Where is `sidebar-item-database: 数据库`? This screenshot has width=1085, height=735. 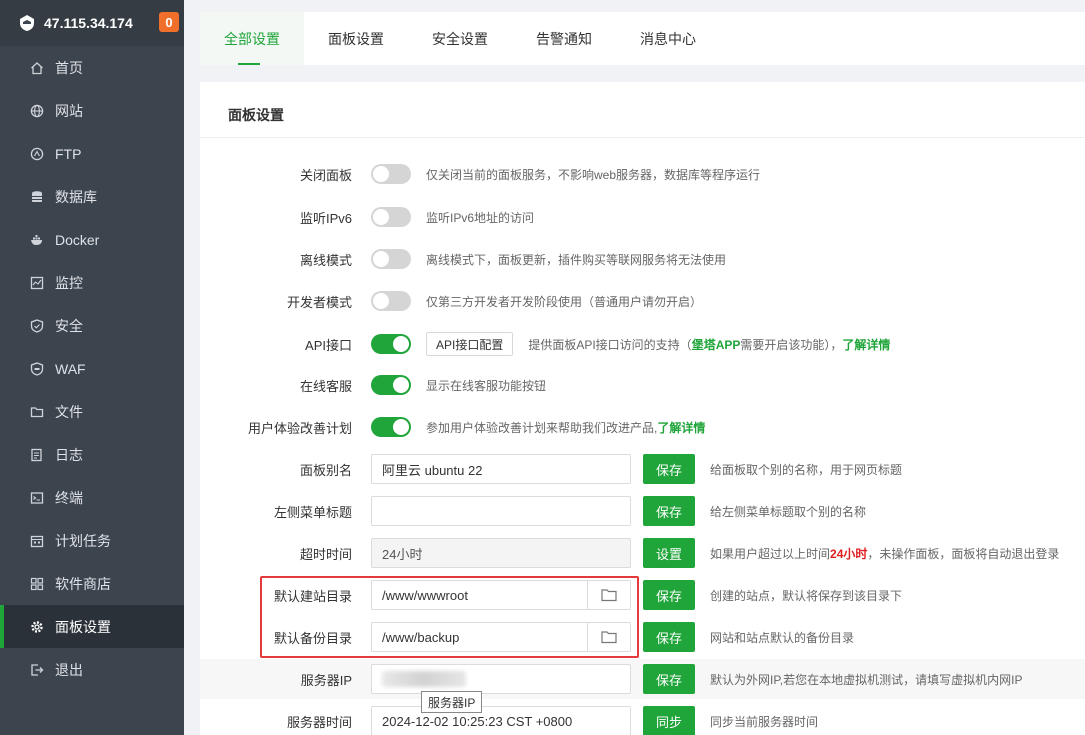 sidebar-item-database: 数据库 is located at coordinates (92, 196).